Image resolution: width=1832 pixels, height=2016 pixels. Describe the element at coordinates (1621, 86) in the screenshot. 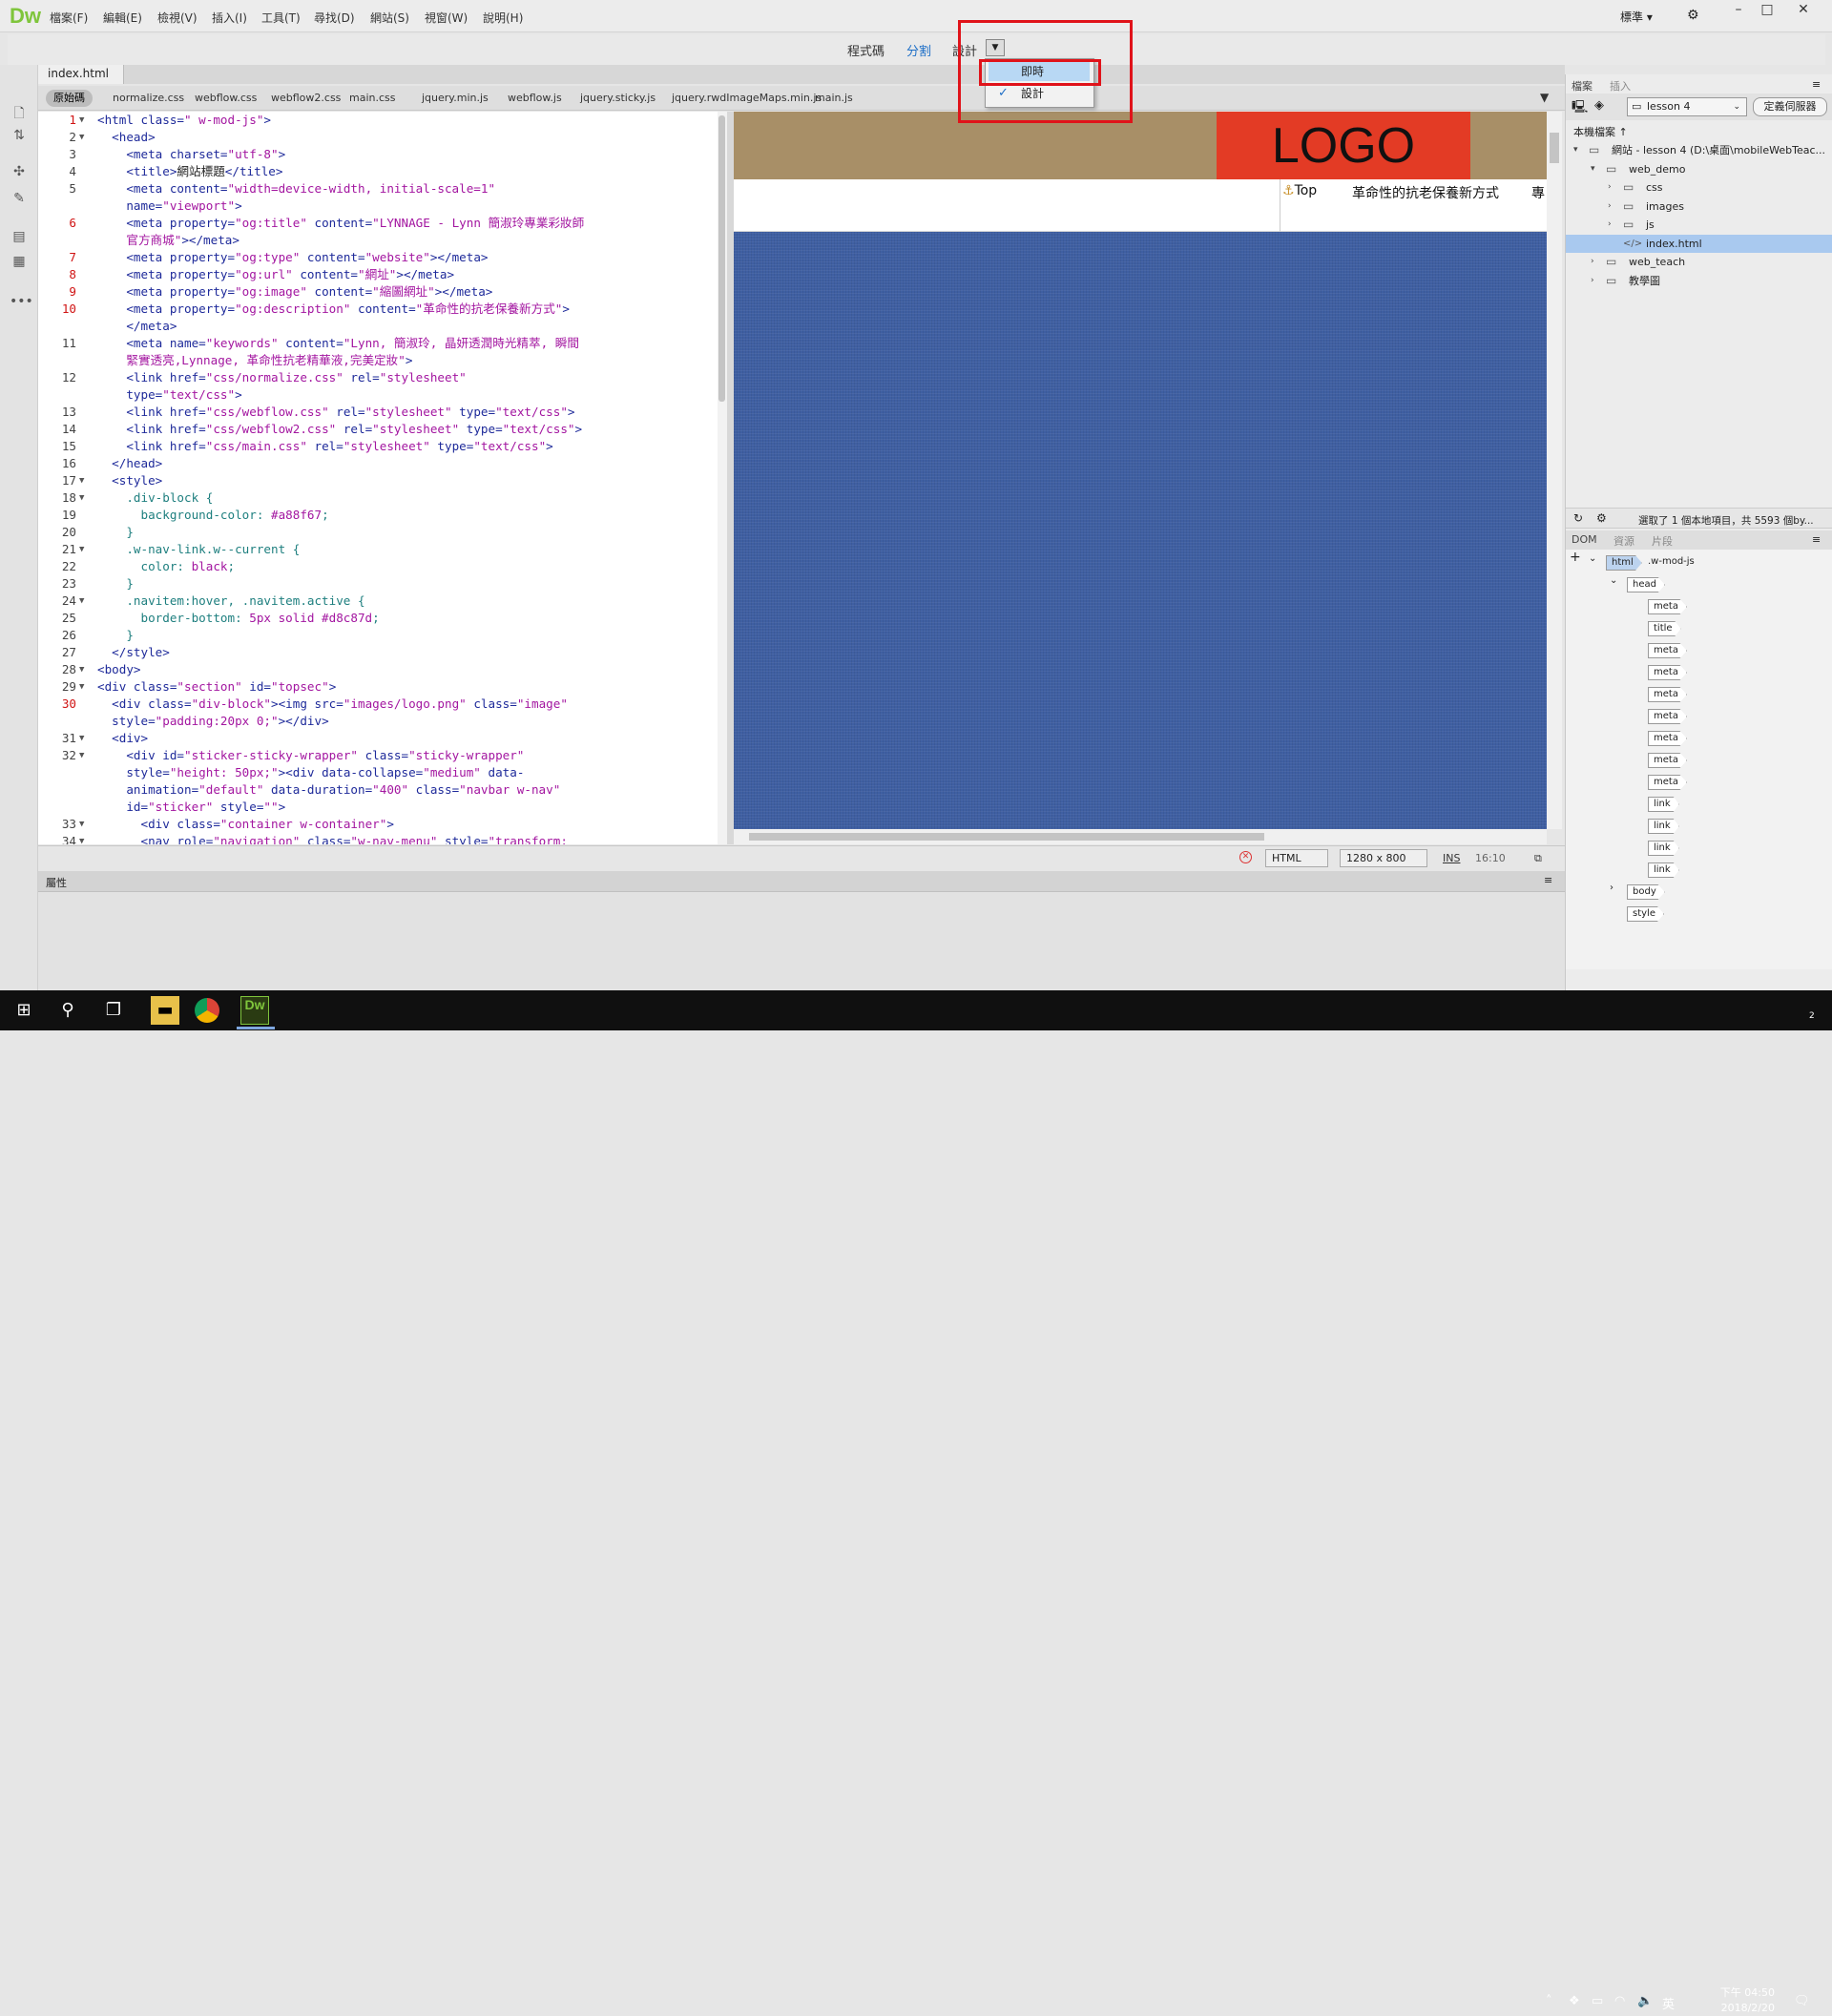

I see `tab-insert: 插入` at that location.